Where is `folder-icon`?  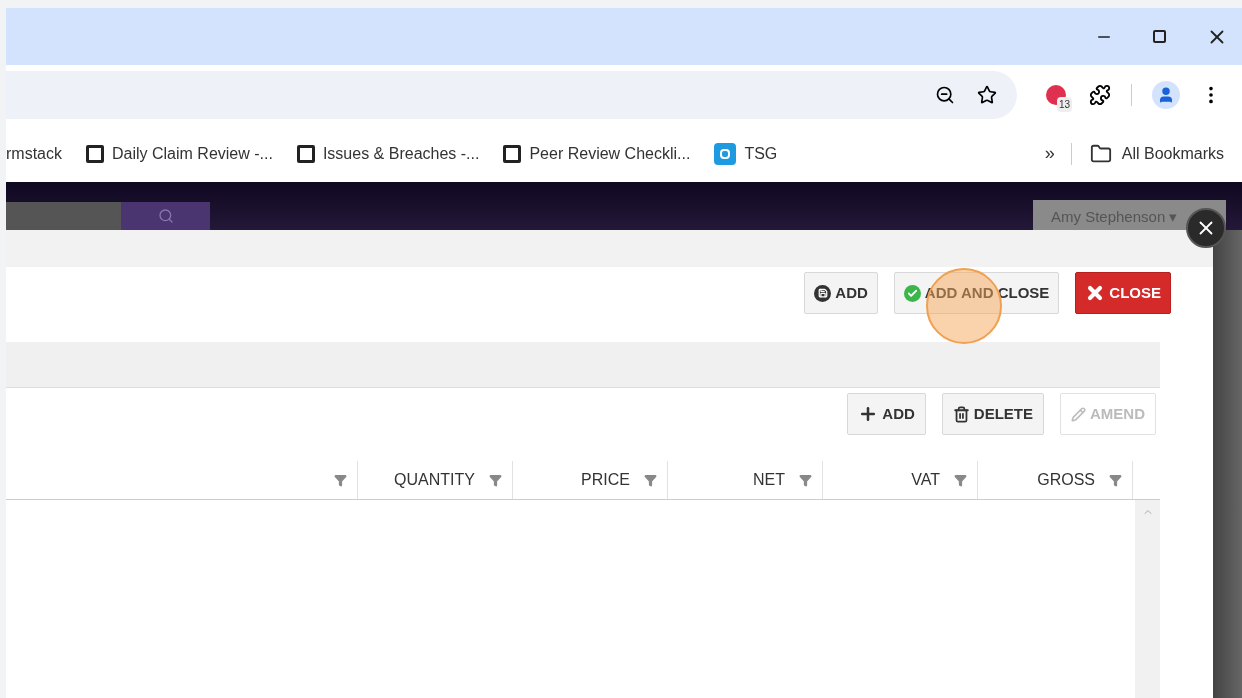
folder-icon is located at coordinates (1100, 153).